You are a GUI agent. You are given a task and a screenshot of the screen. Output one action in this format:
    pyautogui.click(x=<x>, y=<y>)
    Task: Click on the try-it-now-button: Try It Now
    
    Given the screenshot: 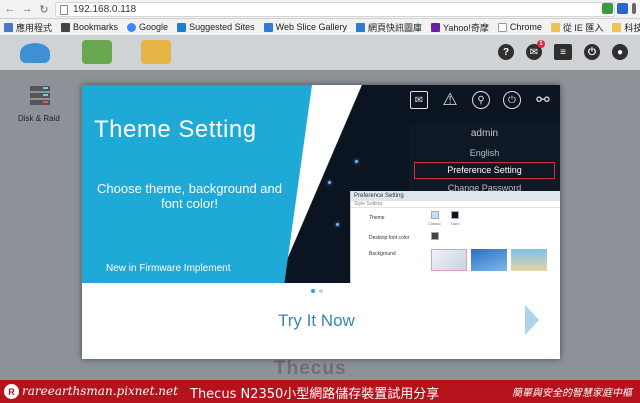 What is the action you would take?
    pyautogui.click(x=316, y=321)
    